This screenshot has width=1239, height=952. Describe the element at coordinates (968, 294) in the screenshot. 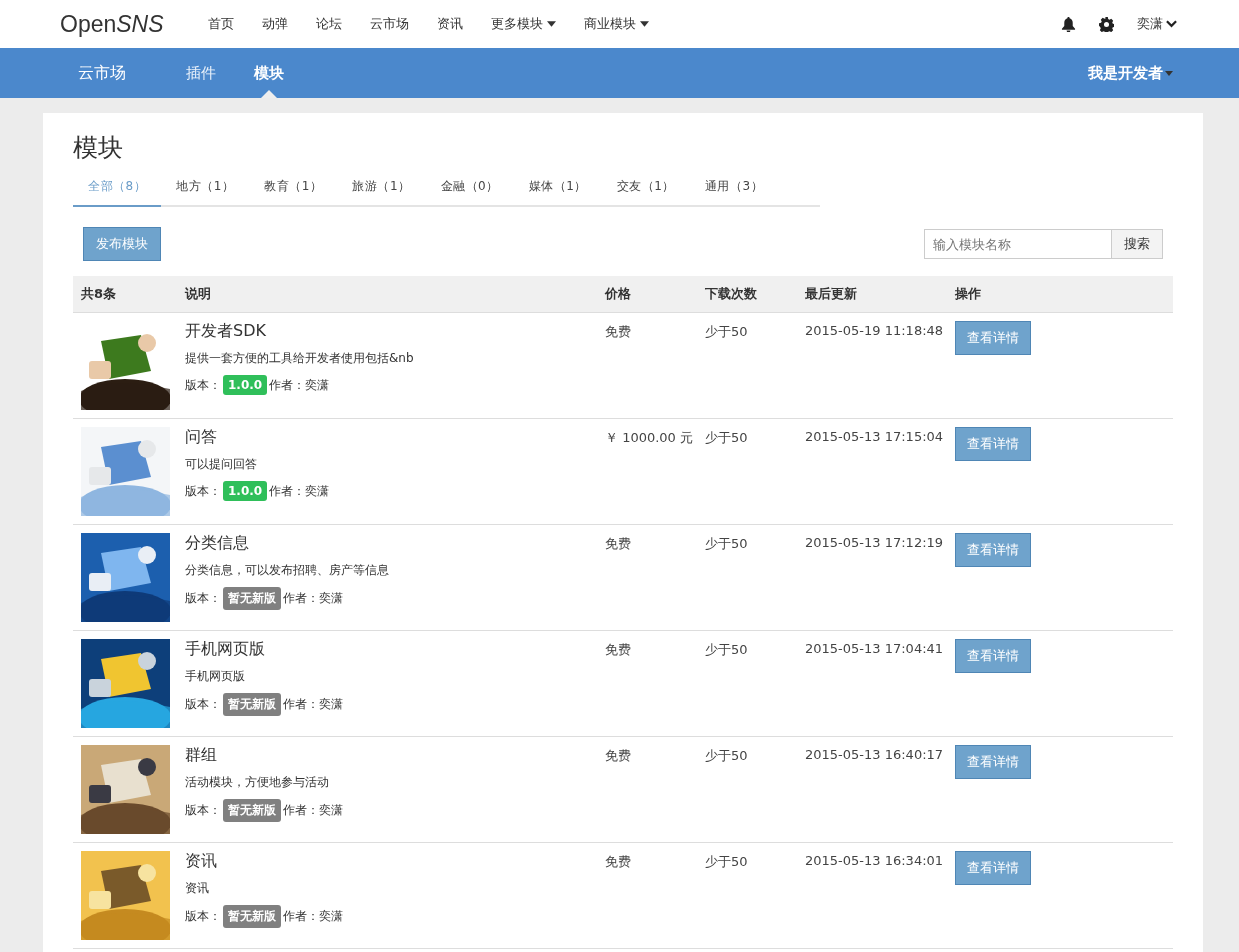

I see `column-header: 操作` at that location.